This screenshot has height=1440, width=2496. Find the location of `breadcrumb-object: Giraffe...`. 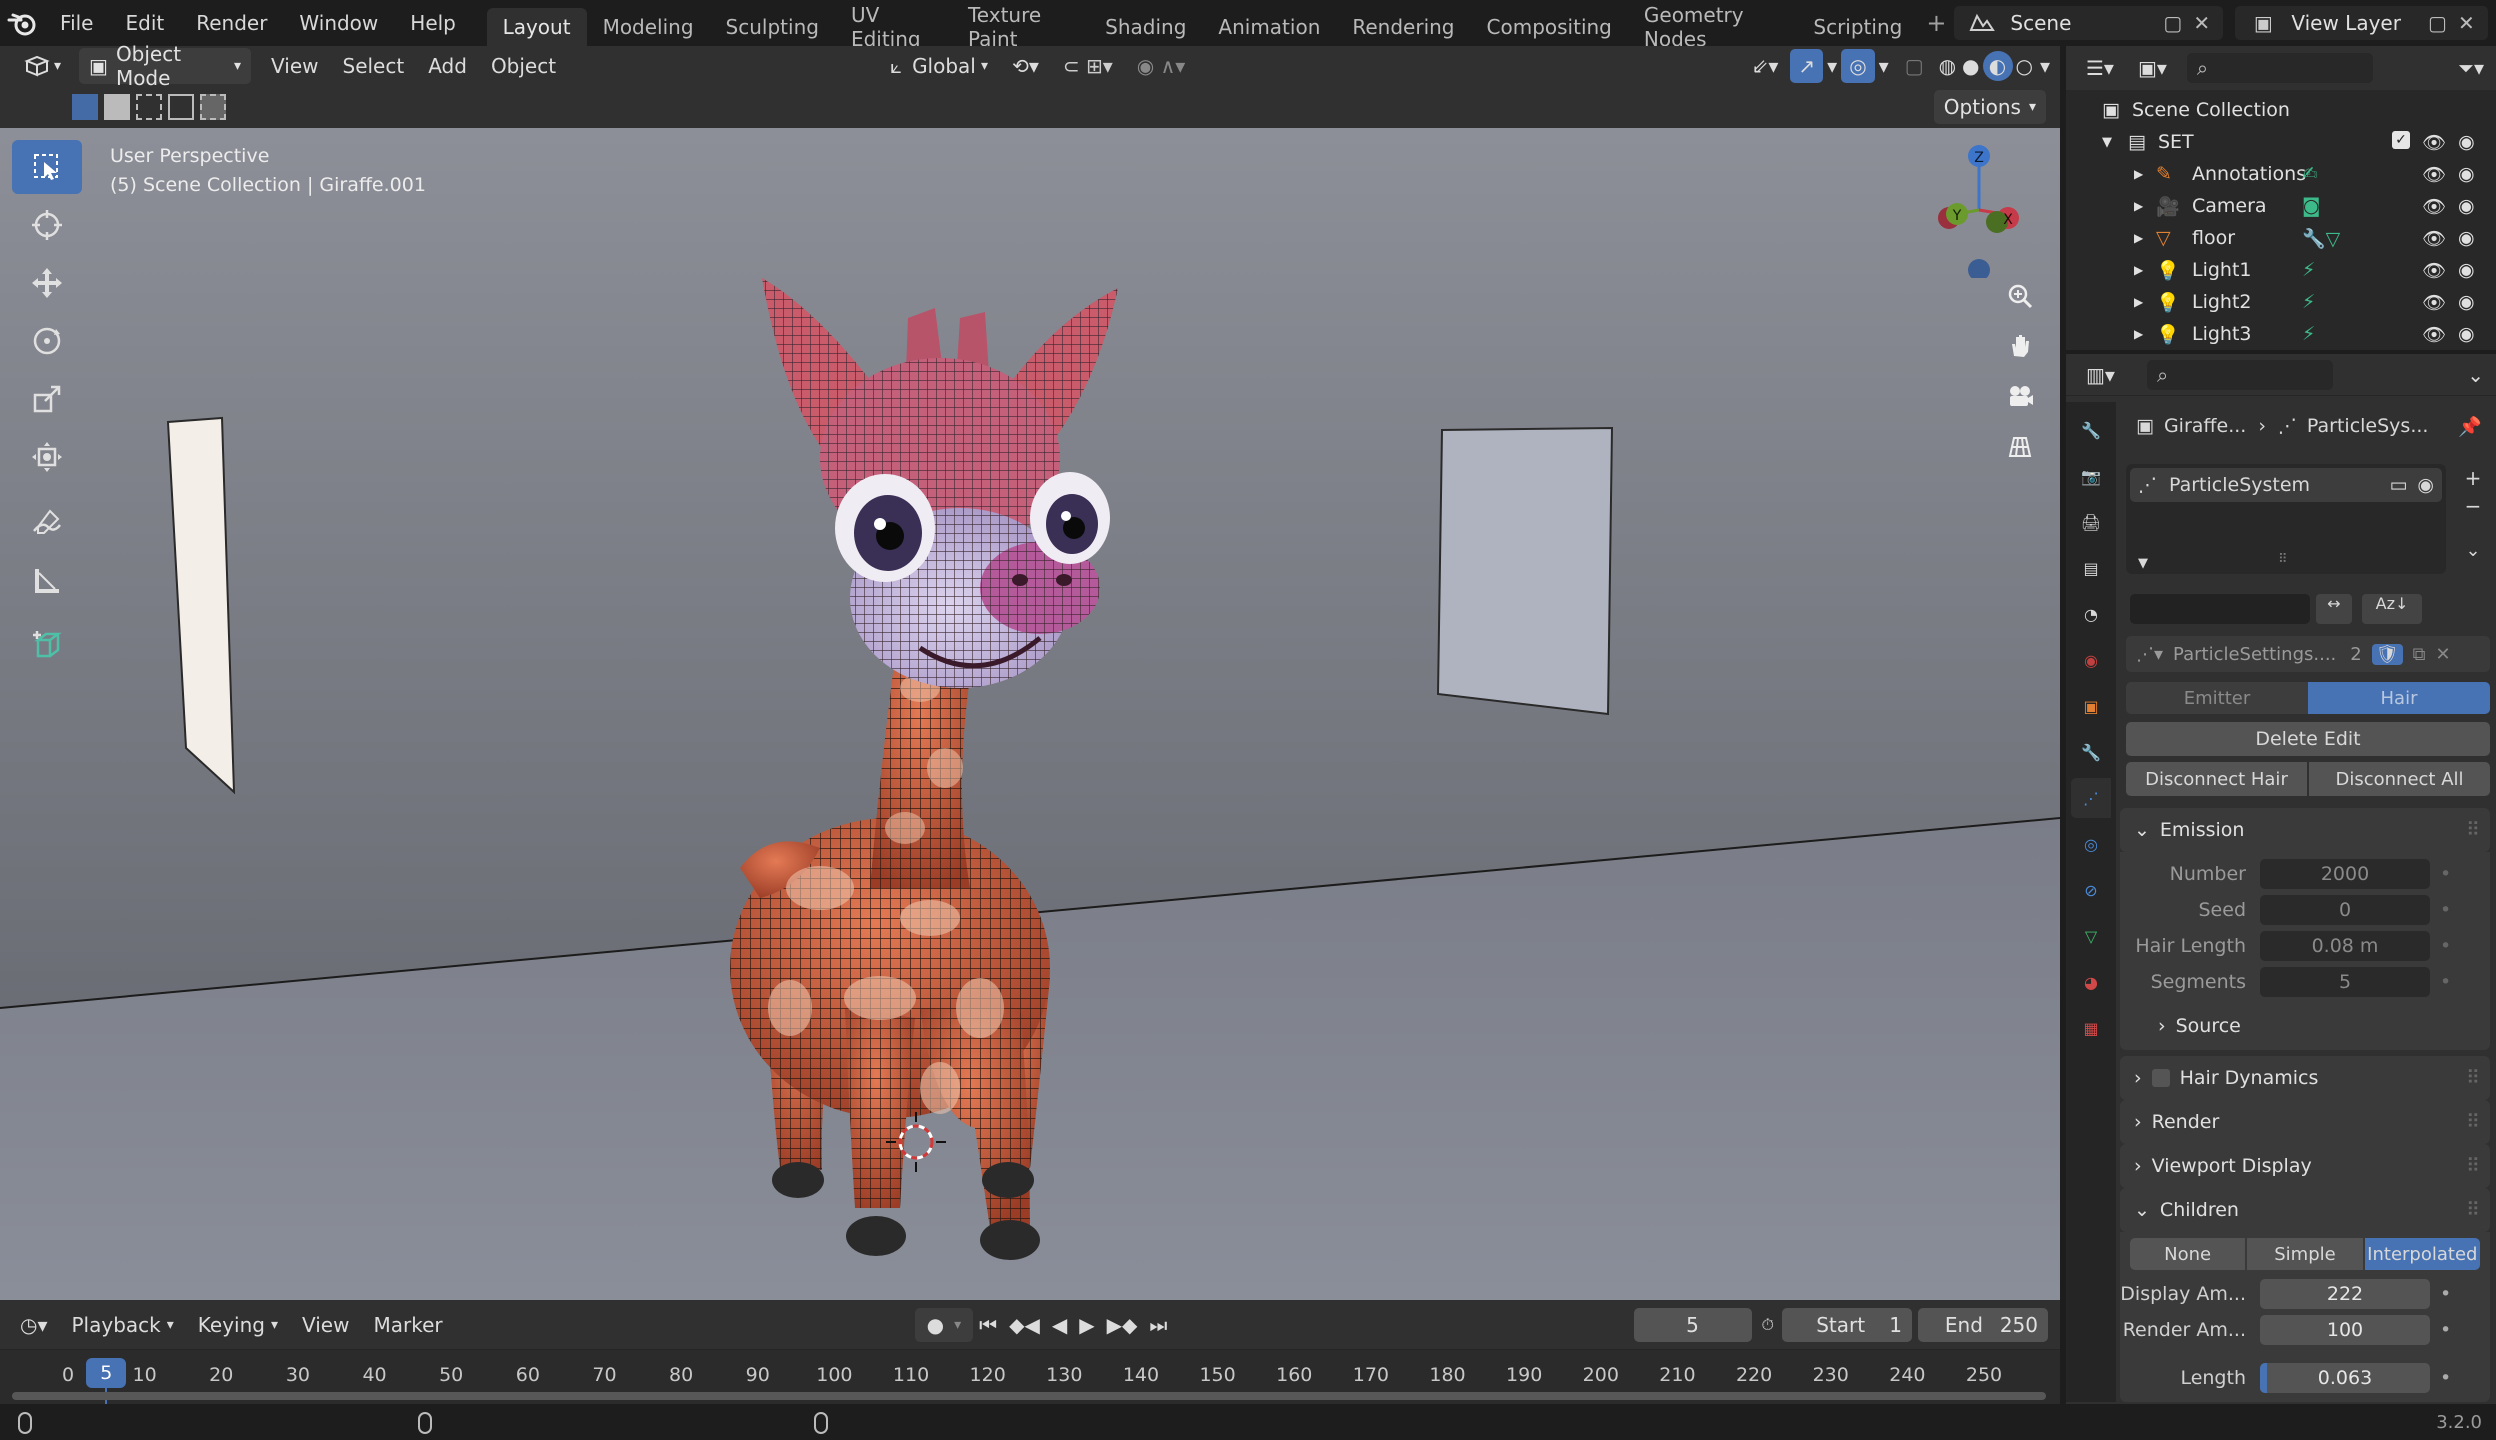

breadcrumb-object: Giraffe... is located at coordinates (2205, 426).